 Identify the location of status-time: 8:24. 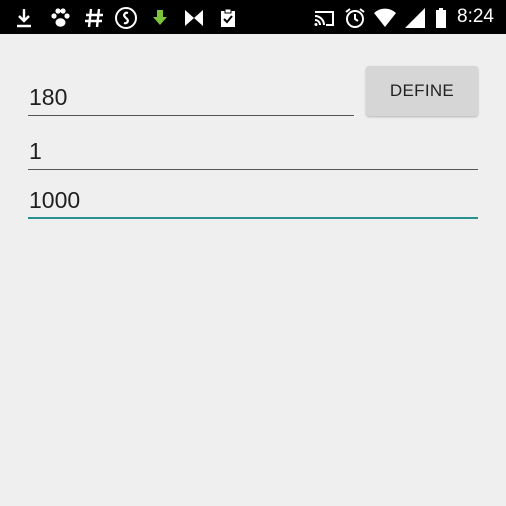
(475, 16).